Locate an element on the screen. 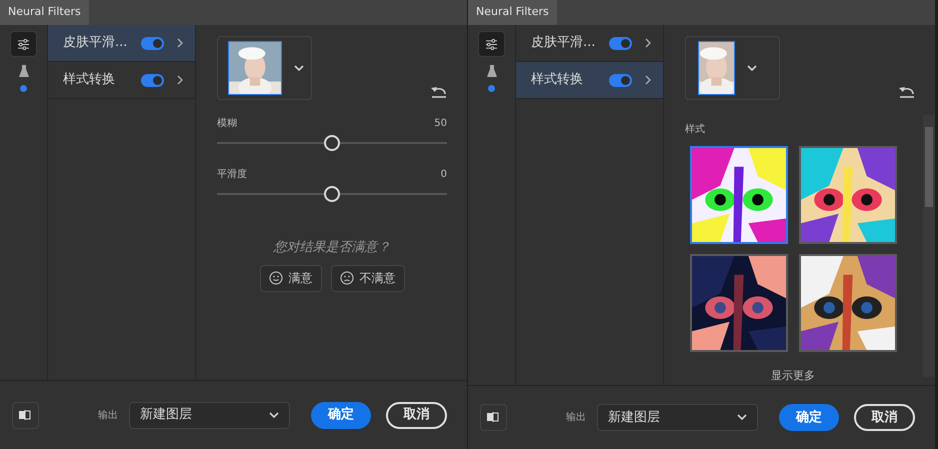  section-heading: 样式 is located at coordinates (695, 129).